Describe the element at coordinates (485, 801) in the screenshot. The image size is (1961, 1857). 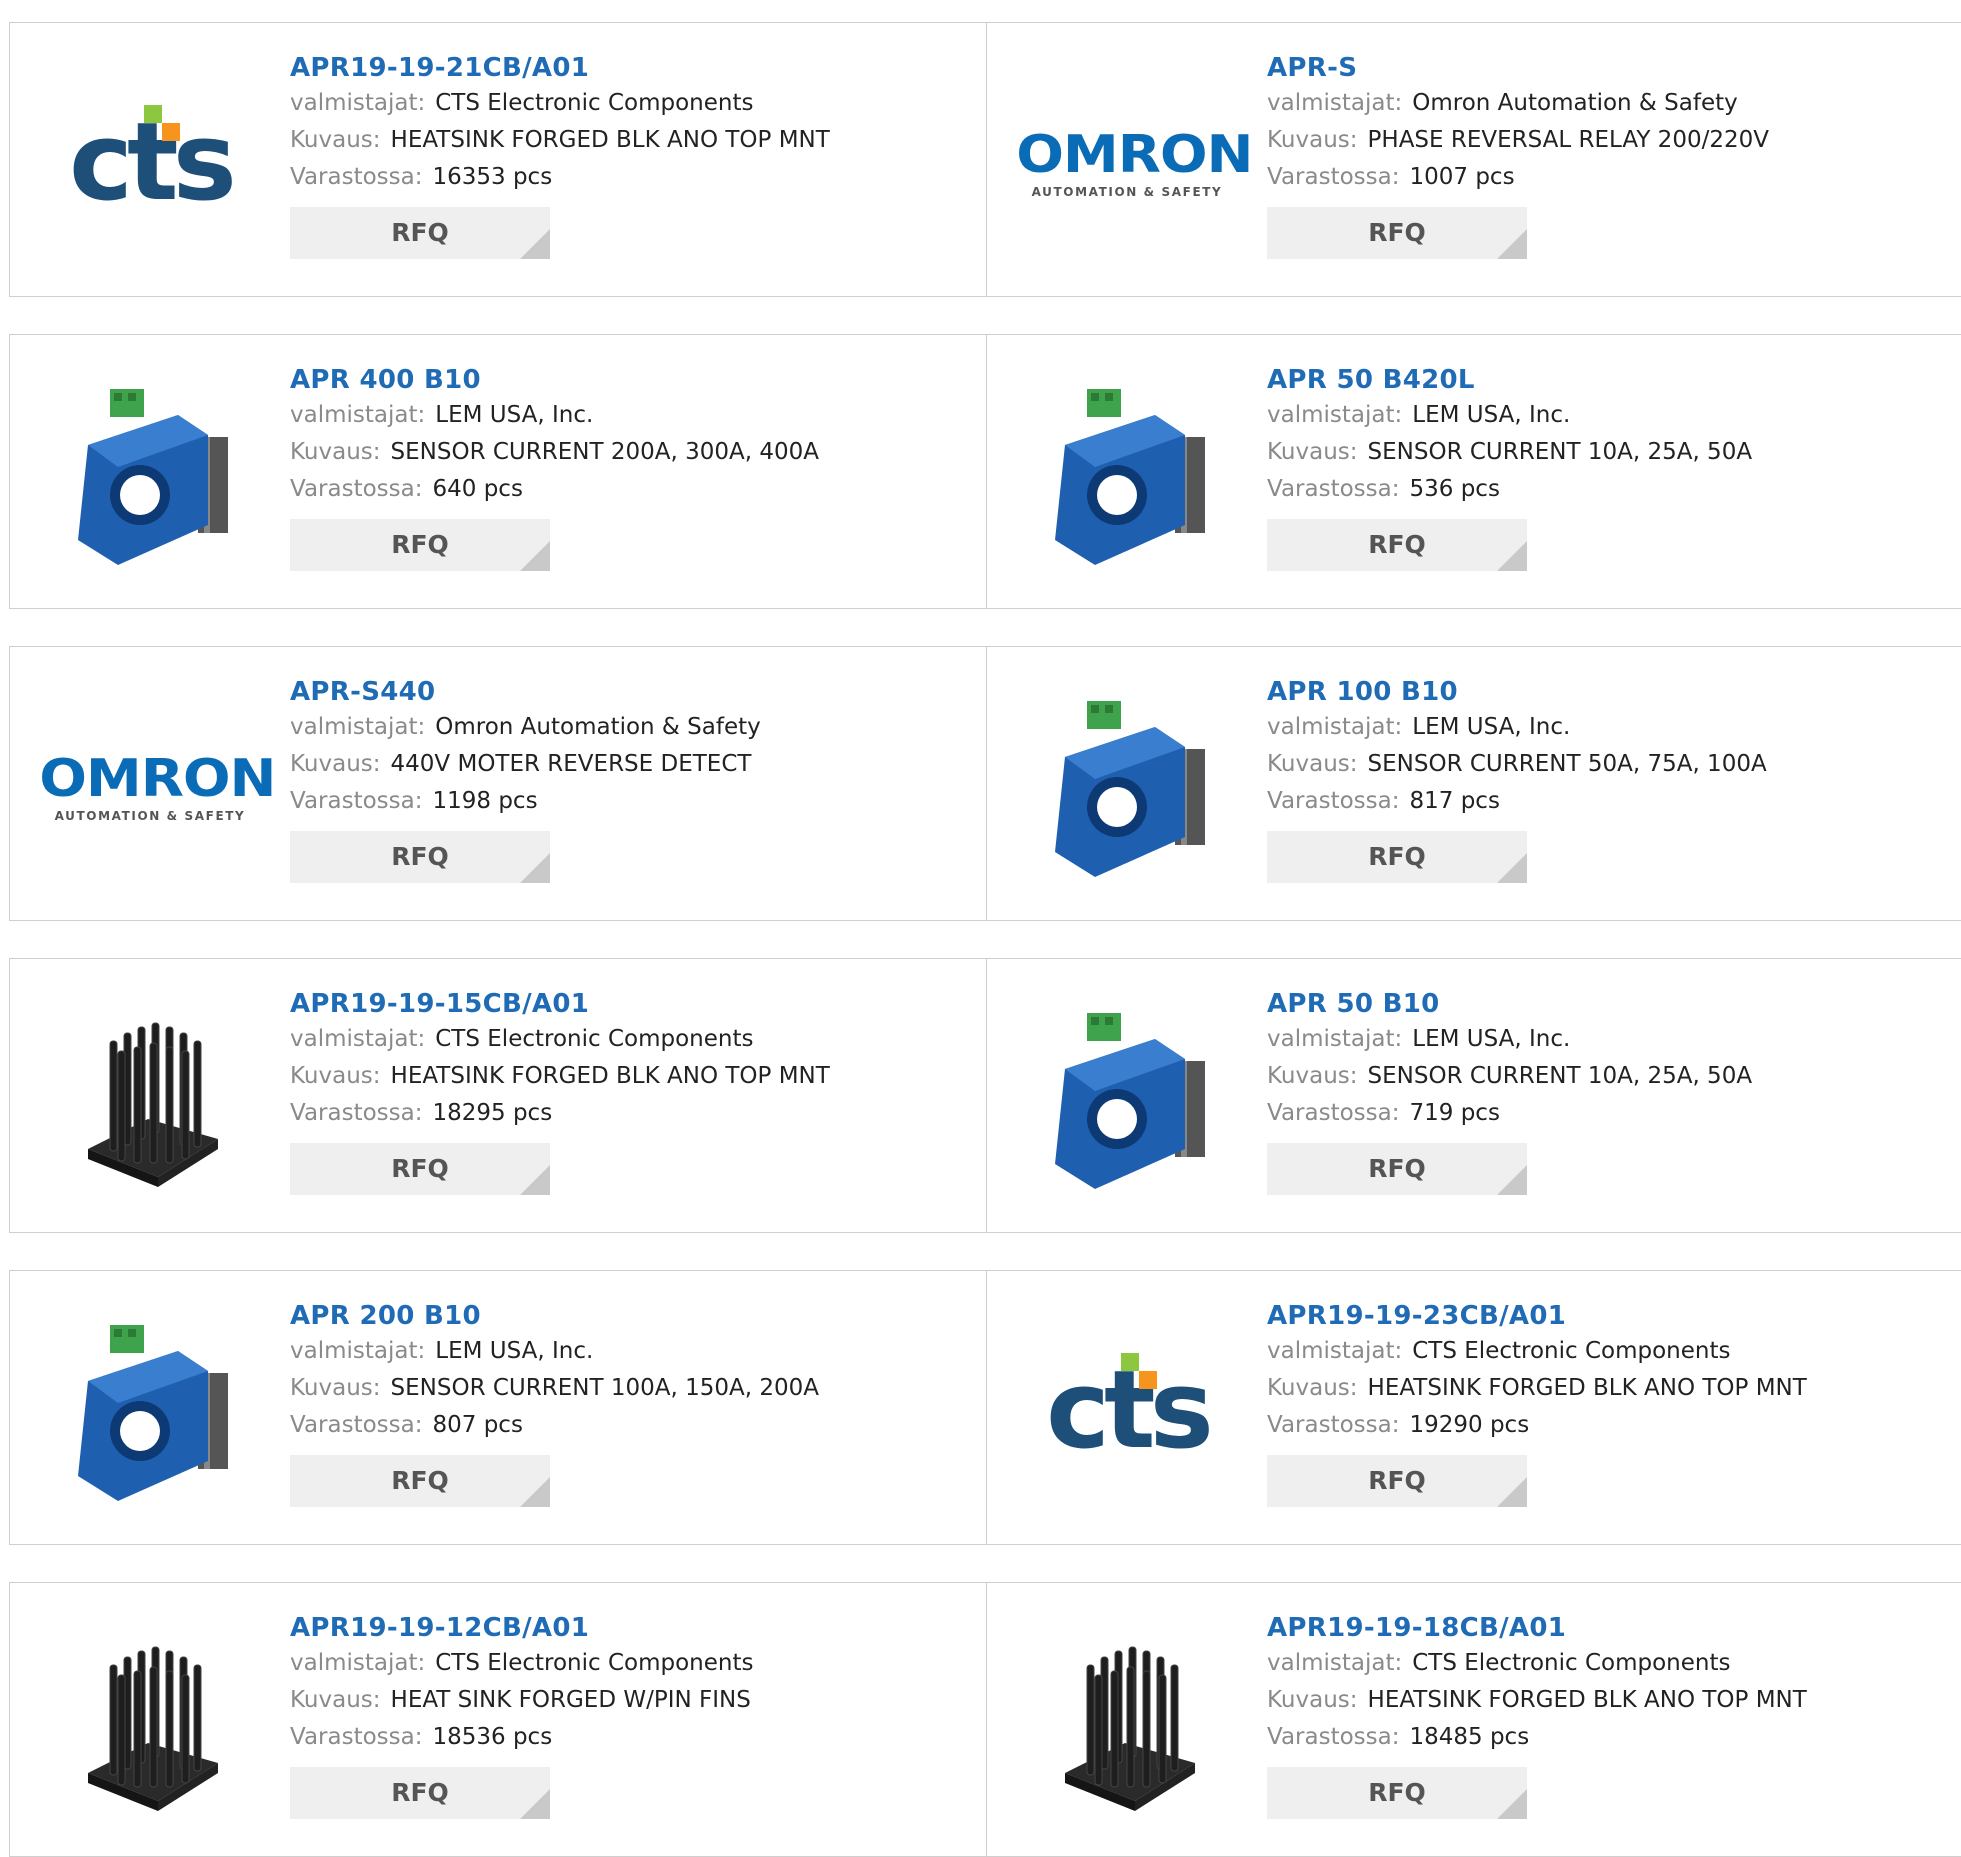
I see `stock-value: 1198 pcs` at that location.